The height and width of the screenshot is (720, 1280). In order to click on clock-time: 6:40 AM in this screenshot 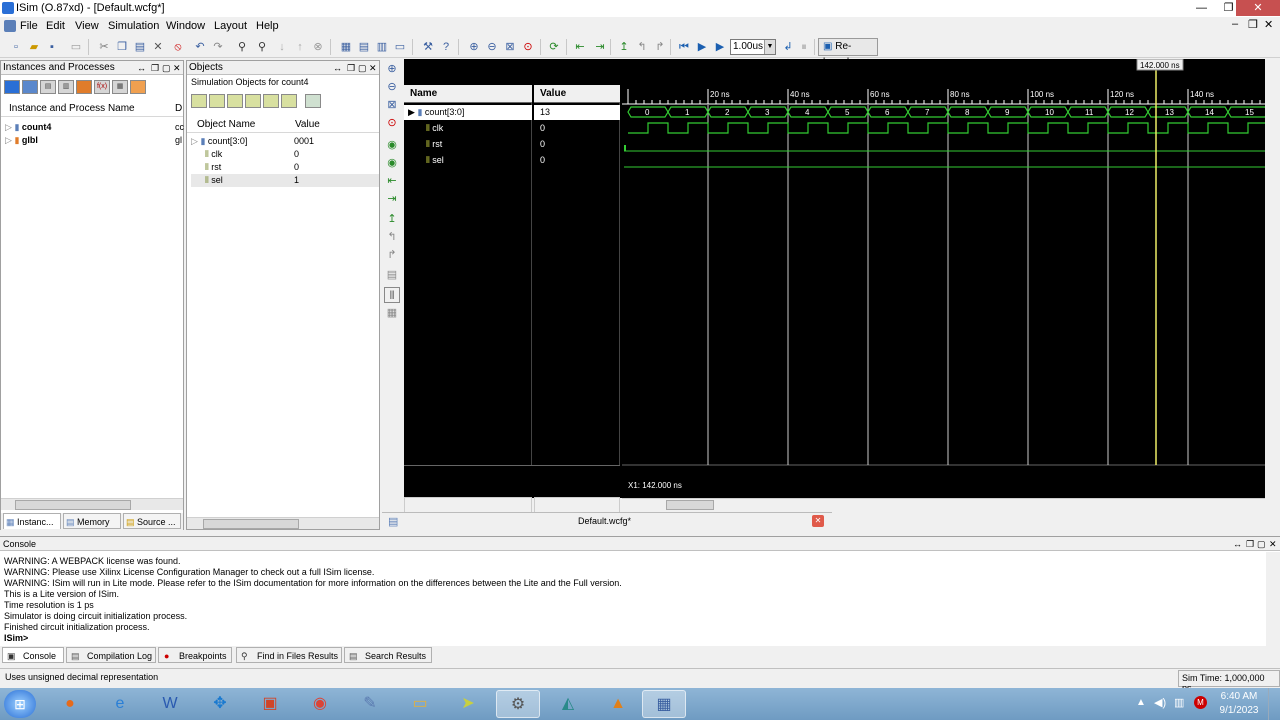, I will do `click(1239, 696)`.